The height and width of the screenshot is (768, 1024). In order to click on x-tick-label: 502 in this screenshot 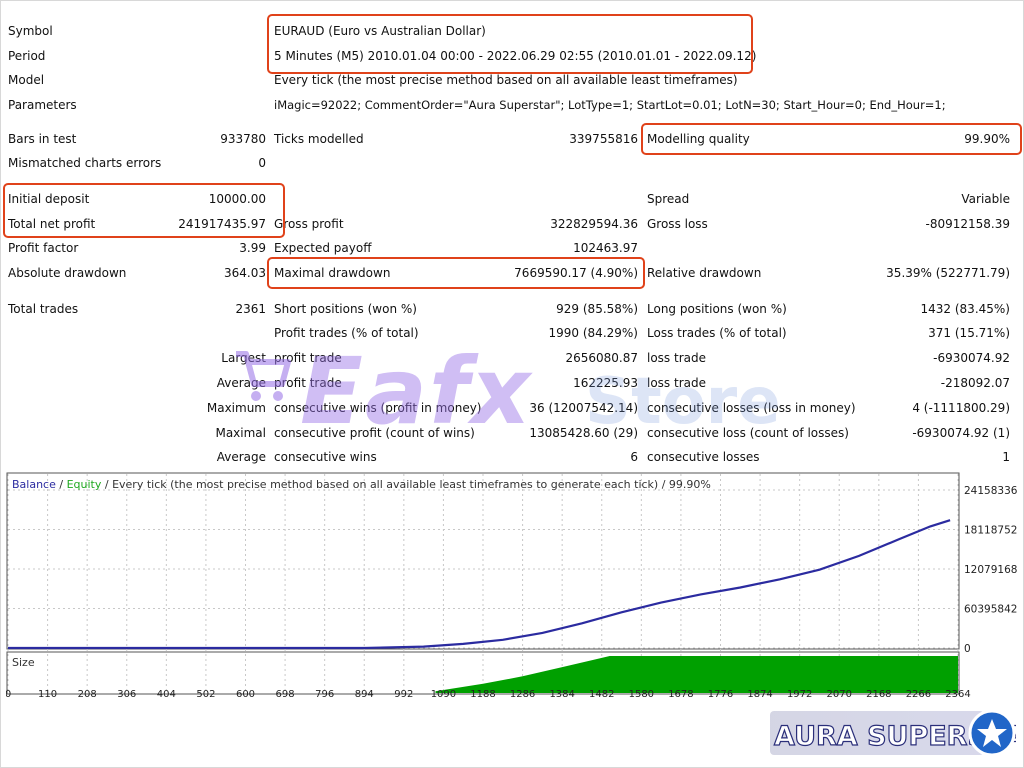, I will do `click(205, 693)`.